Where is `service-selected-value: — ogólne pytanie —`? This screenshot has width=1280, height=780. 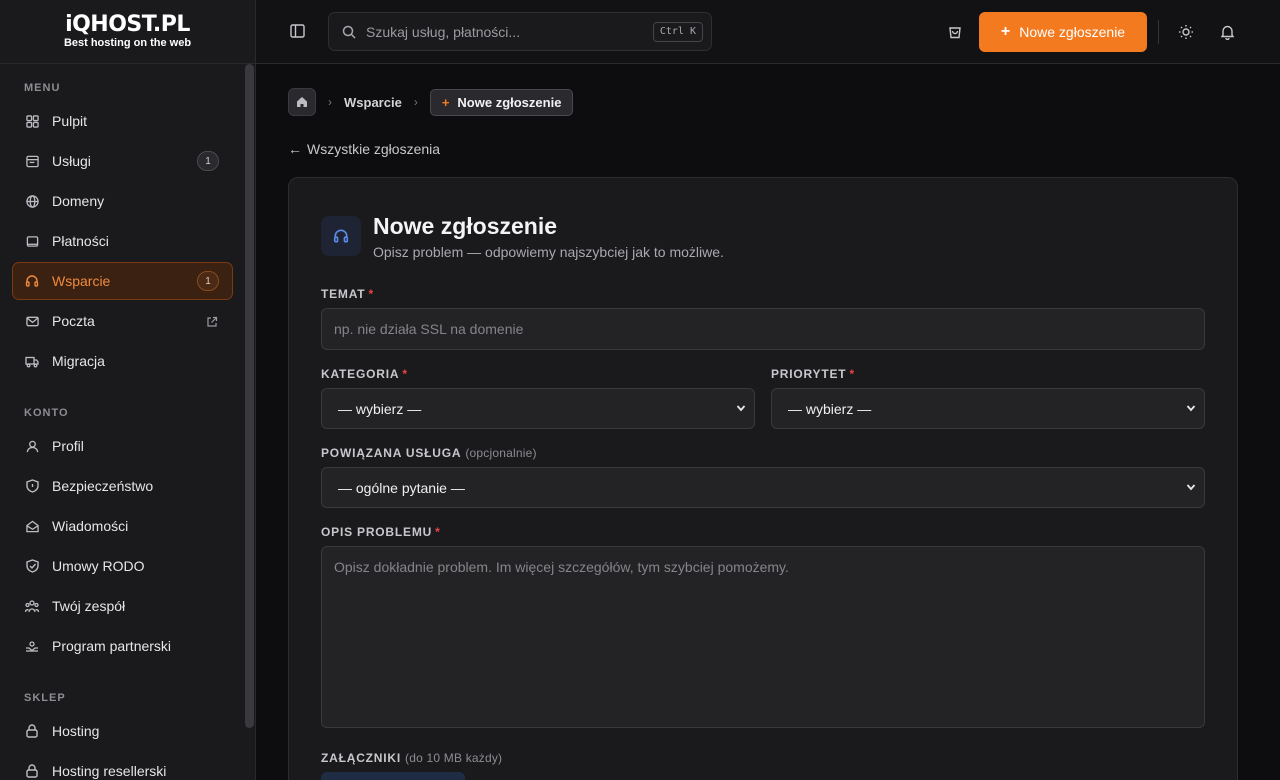
service-selected-value: — ogólne pytanie — is located at coordinates (401, 487).